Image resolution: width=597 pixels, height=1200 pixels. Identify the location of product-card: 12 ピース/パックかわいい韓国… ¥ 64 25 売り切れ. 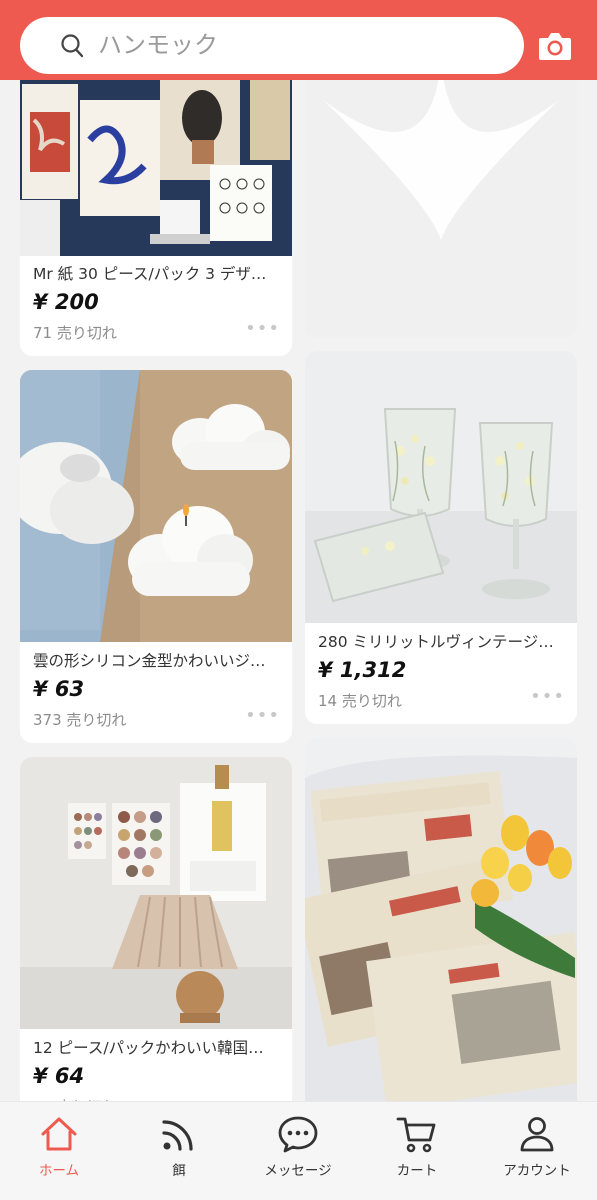
(156, 937).